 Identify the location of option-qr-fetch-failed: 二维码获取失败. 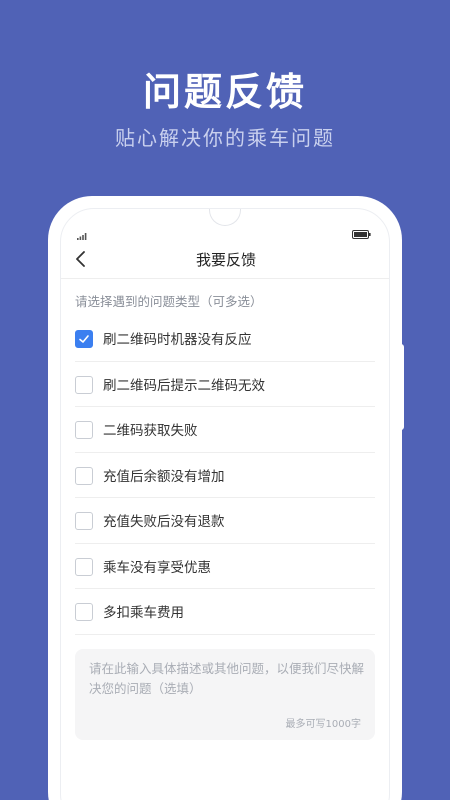
(225, 430).